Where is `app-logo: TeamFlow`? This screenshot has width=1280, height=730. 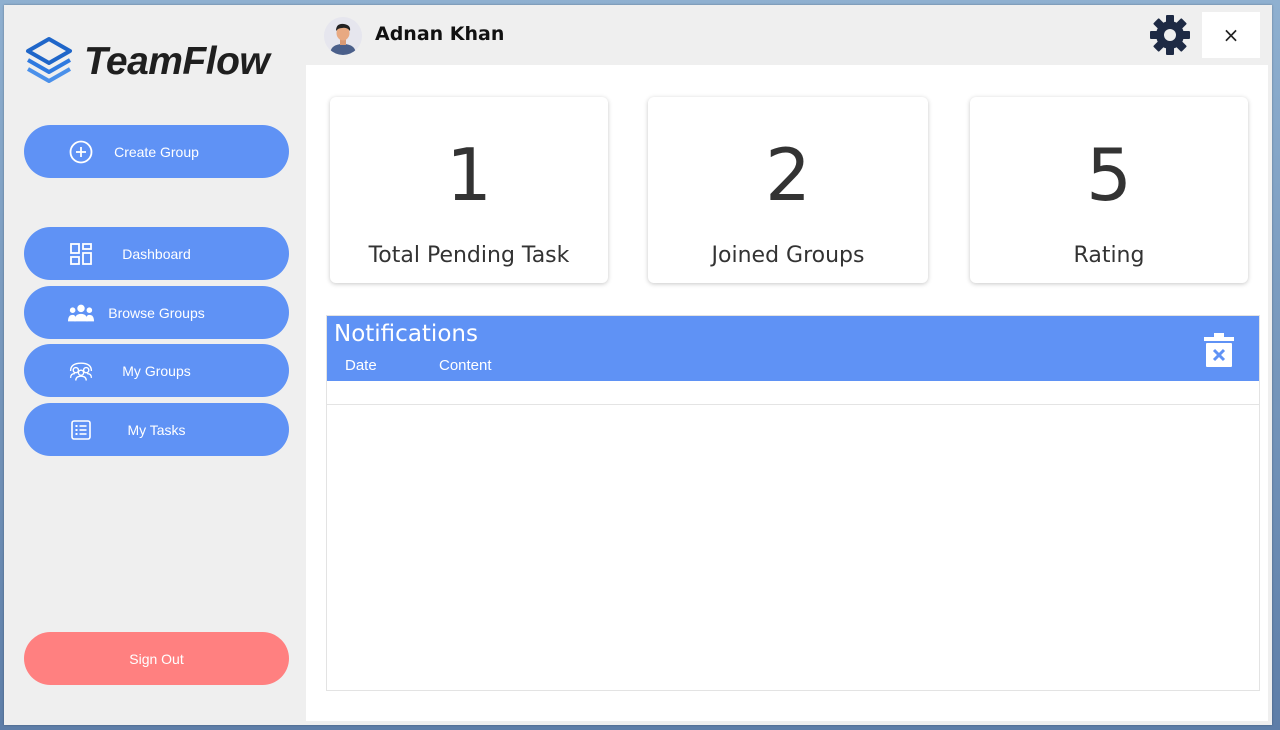
app-logo: TeamFlow is located at coordinates (147, 62).